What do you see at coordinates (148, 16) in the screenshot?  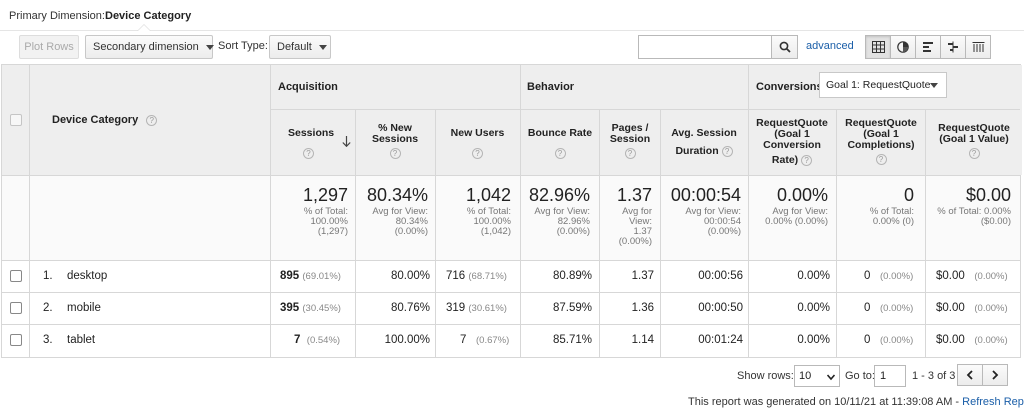 I see `primary-dimension-device-category: Device Category` at bounding box center [148, 16].